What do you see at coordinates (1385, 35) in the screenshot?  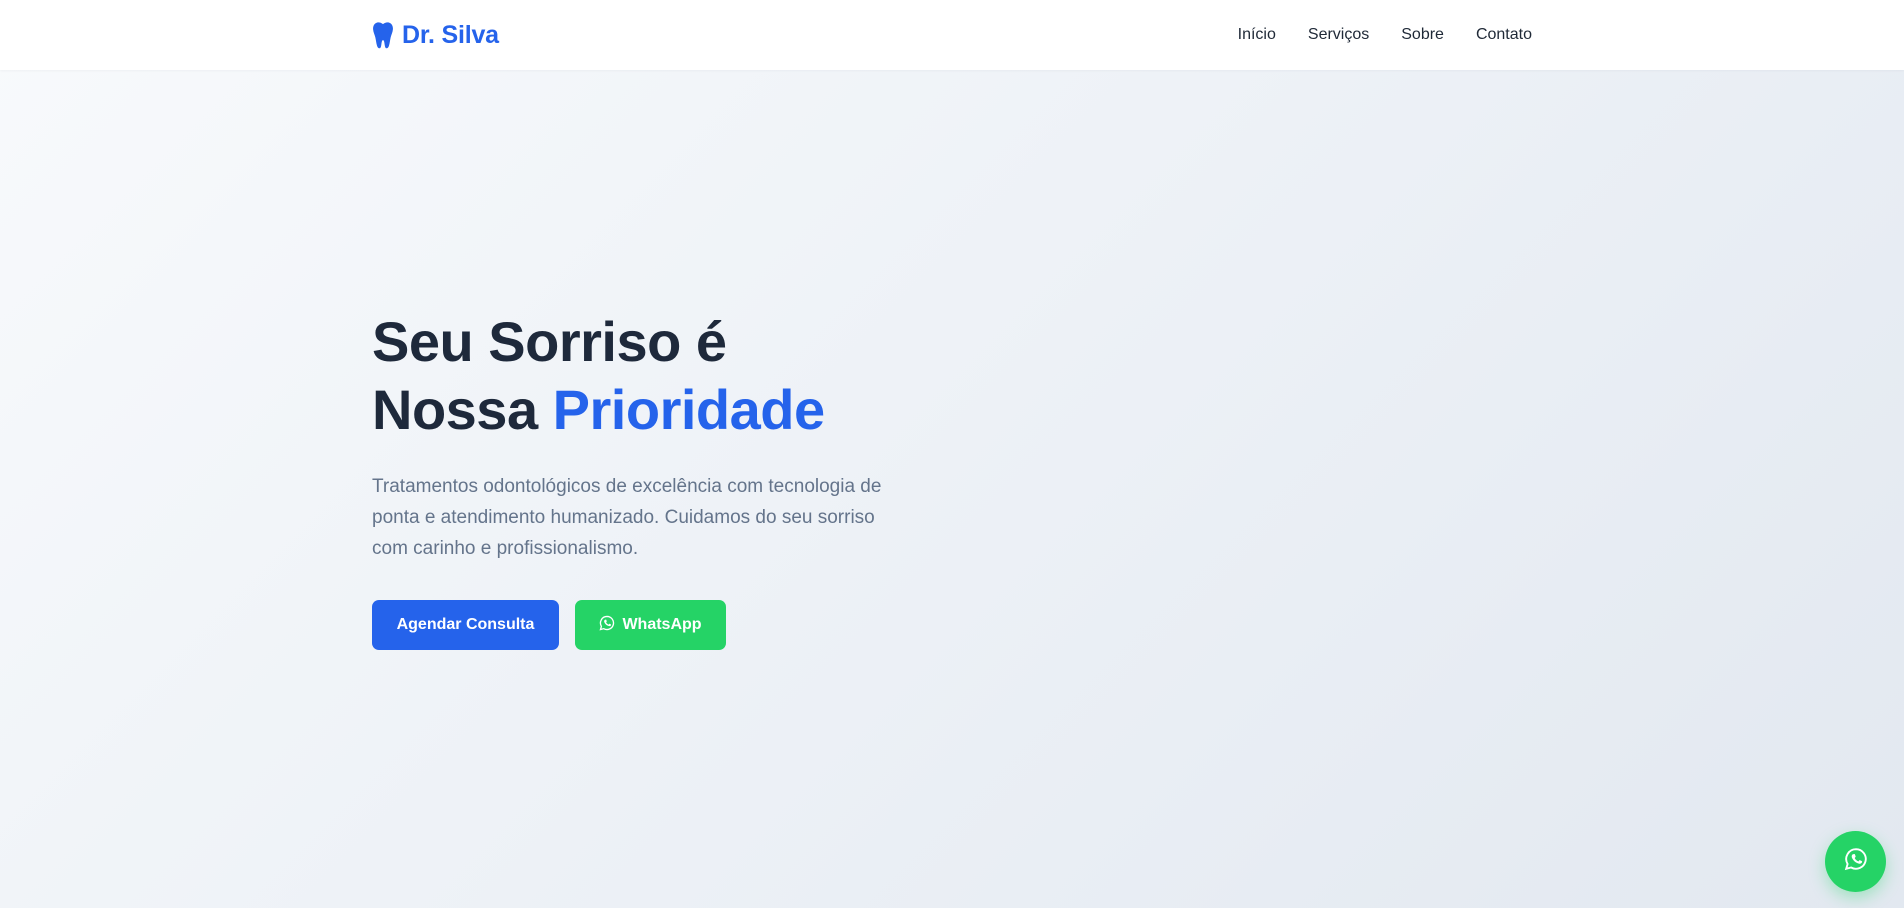 I see `main-nav: Início Serviços Sobre Contato` at bounding box center [1385, 35].